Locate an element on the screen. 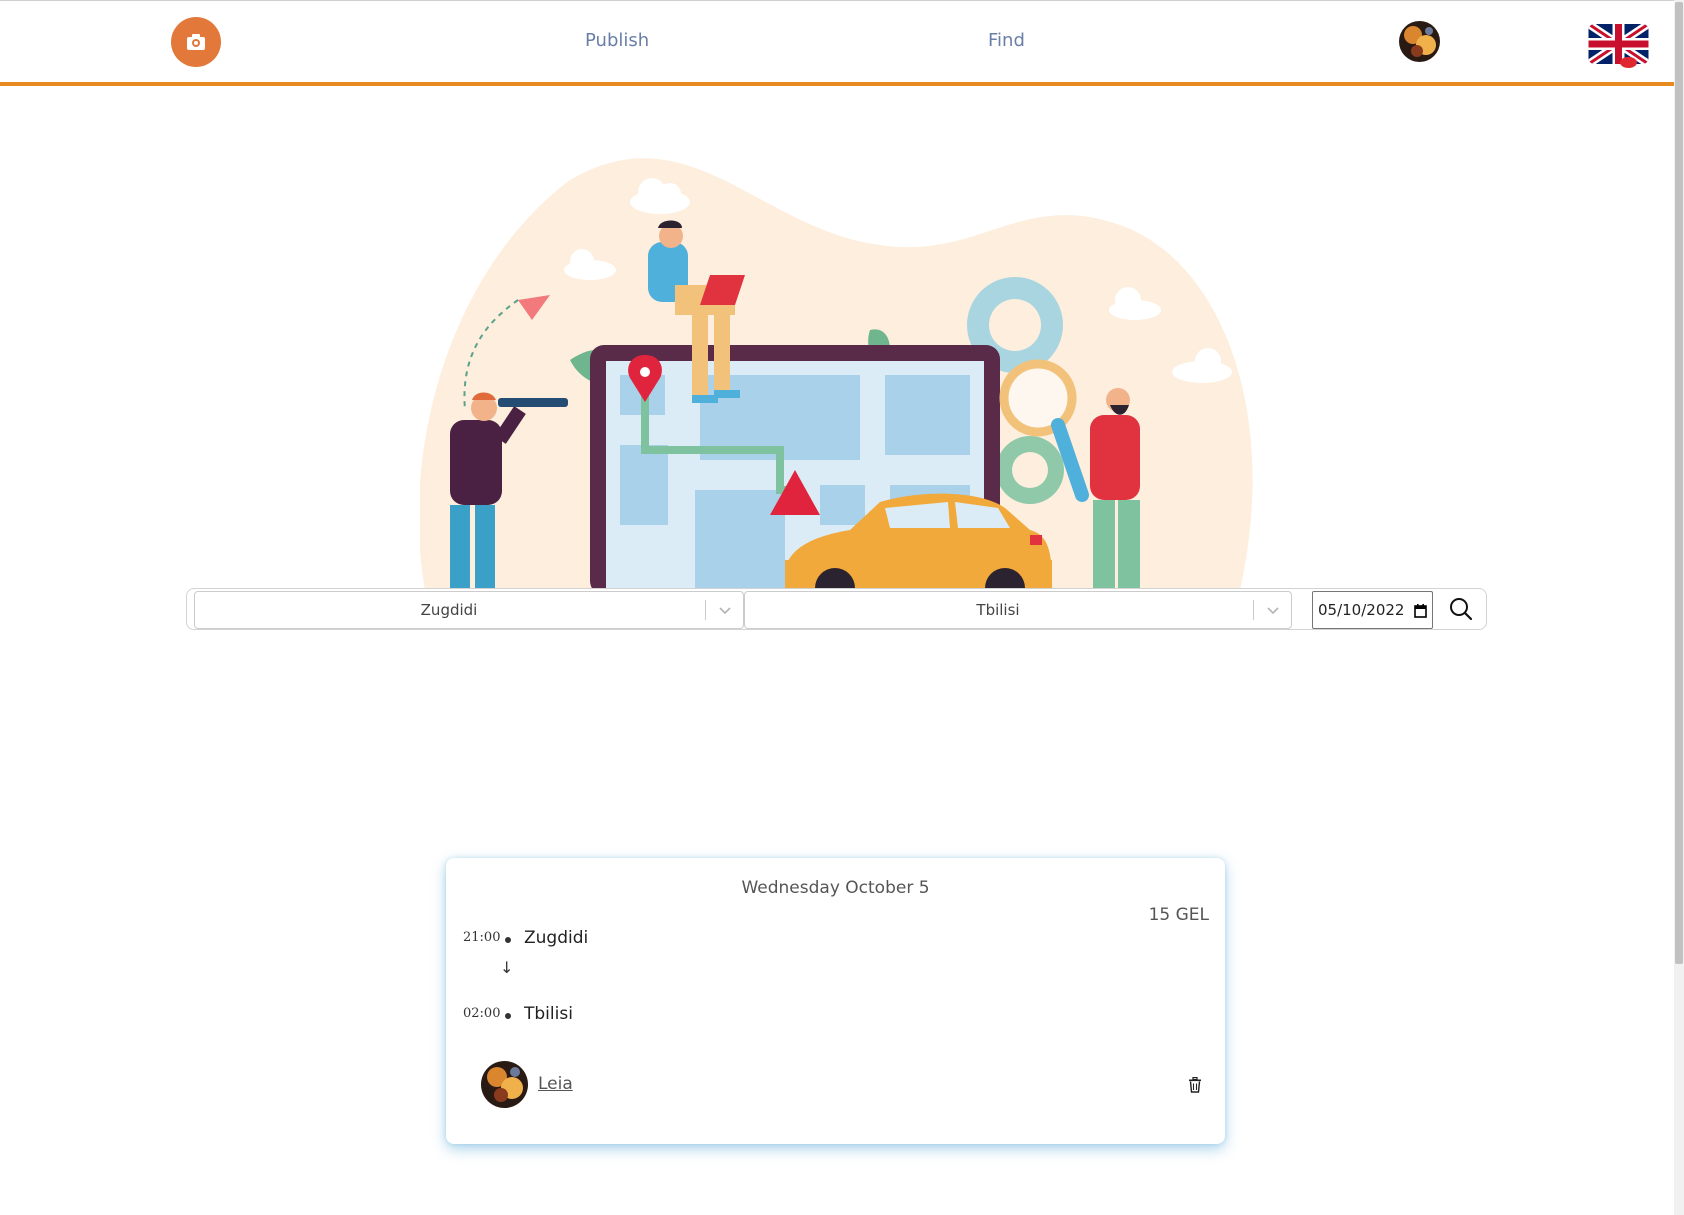  nav-find-link: Find is located at coordinates (1006, 40).